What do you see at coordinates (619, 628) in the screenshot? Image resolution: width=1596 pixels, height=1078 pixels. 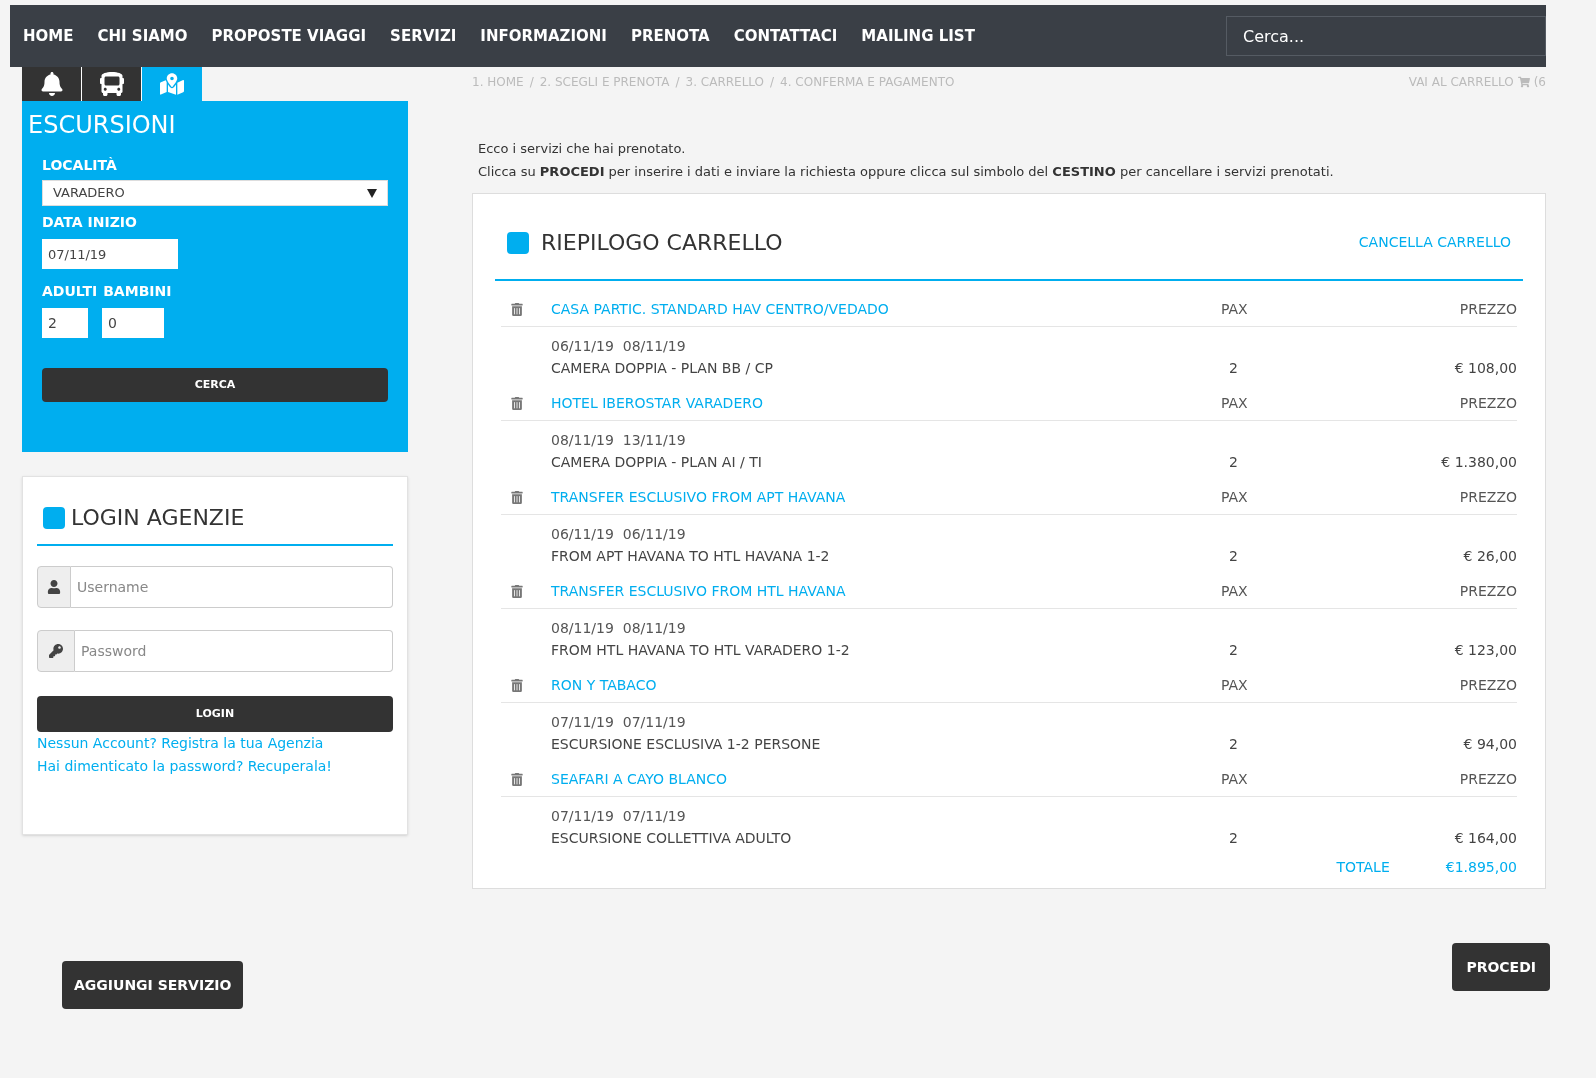 I see `service-dates: 08/11/19 08/11/19` at bounding box center [619, 628].